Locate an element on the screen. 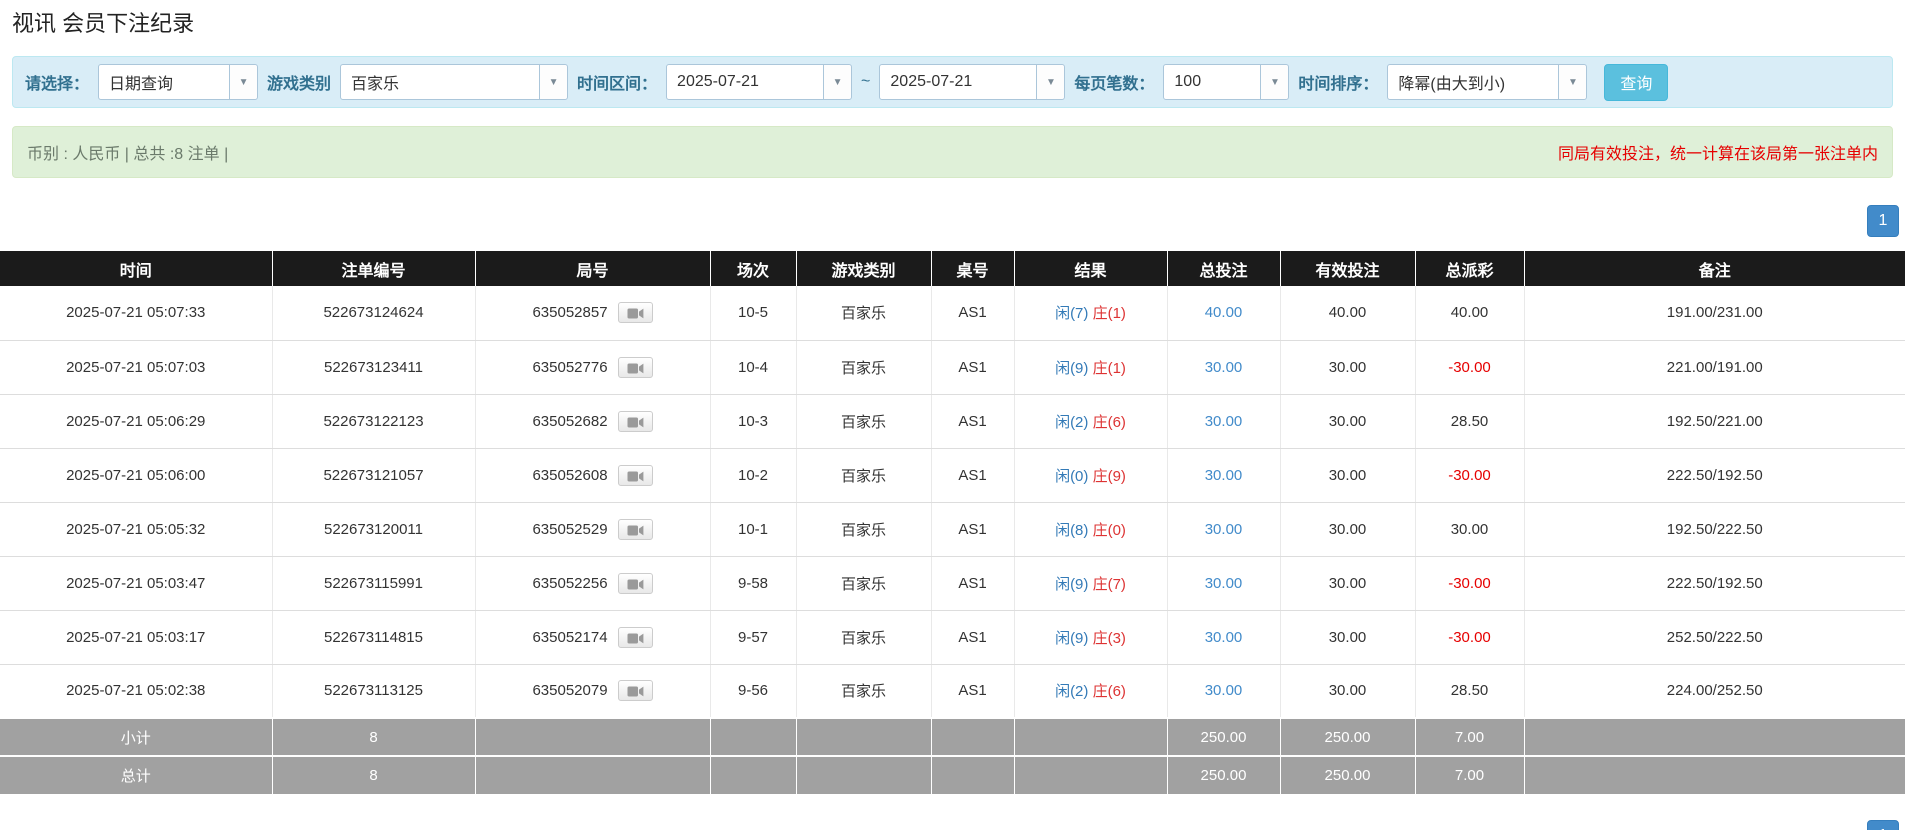 The height and width of the screenshot is (830, 1905). summary-notice: 同局有效投注，统一计算在该局第一张注单内 is located at coordinates (1717, 154).